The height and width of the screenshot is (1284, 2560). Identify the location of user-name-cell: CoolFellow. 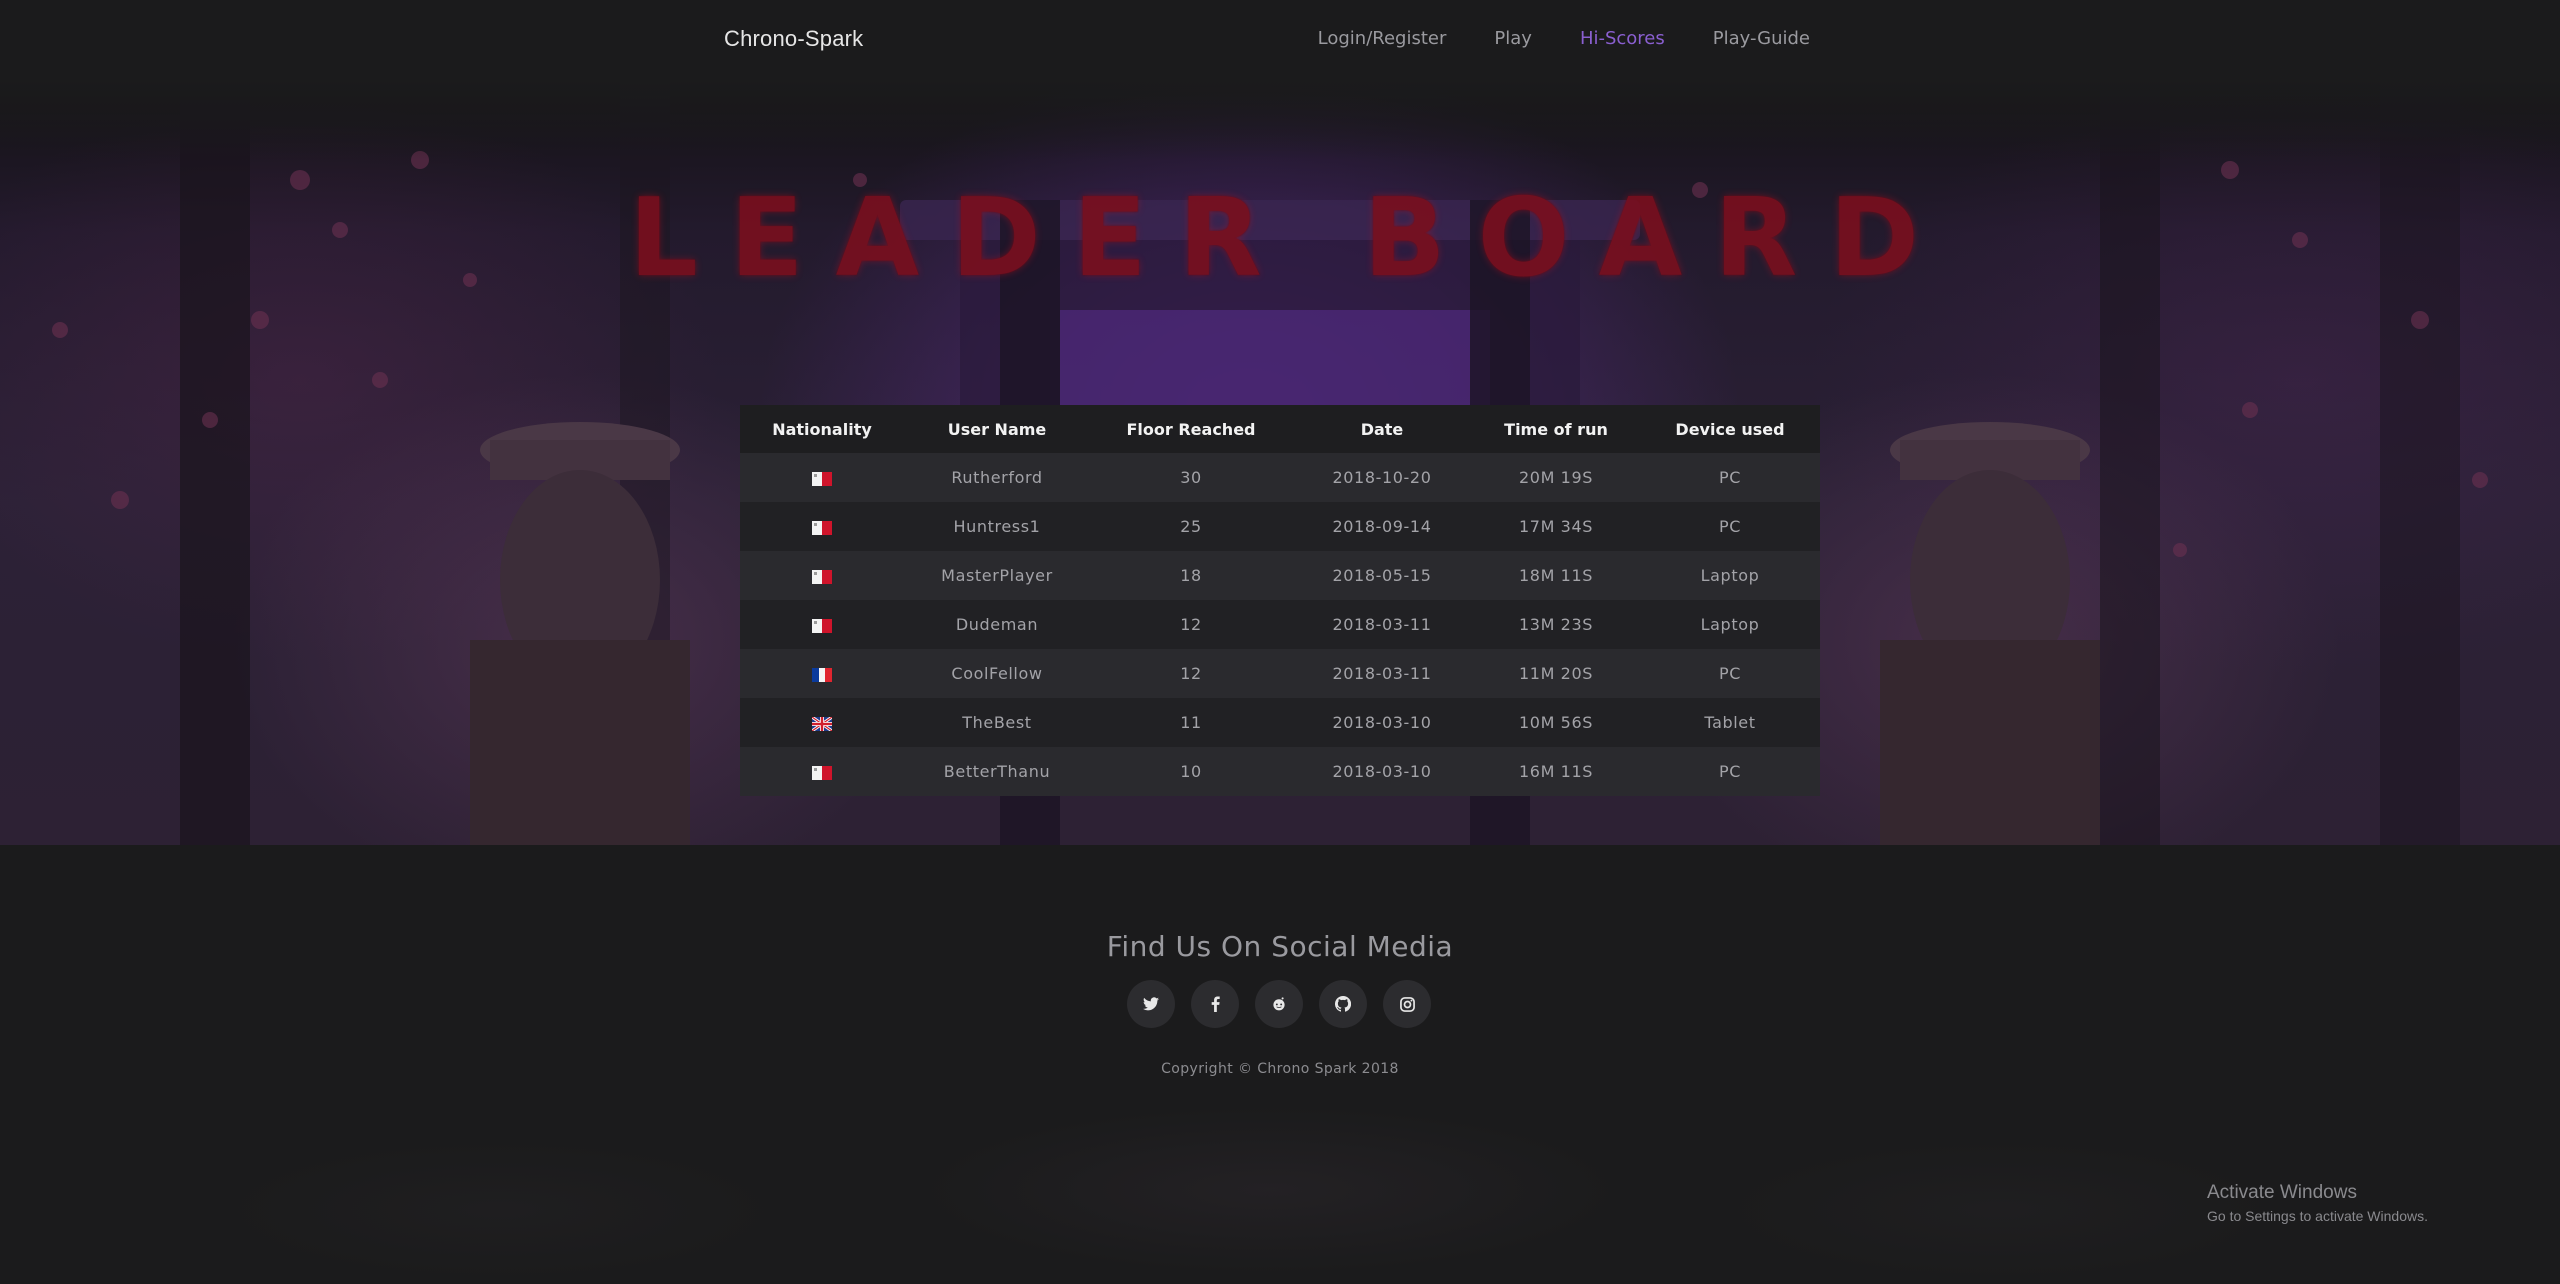
(997, 673).